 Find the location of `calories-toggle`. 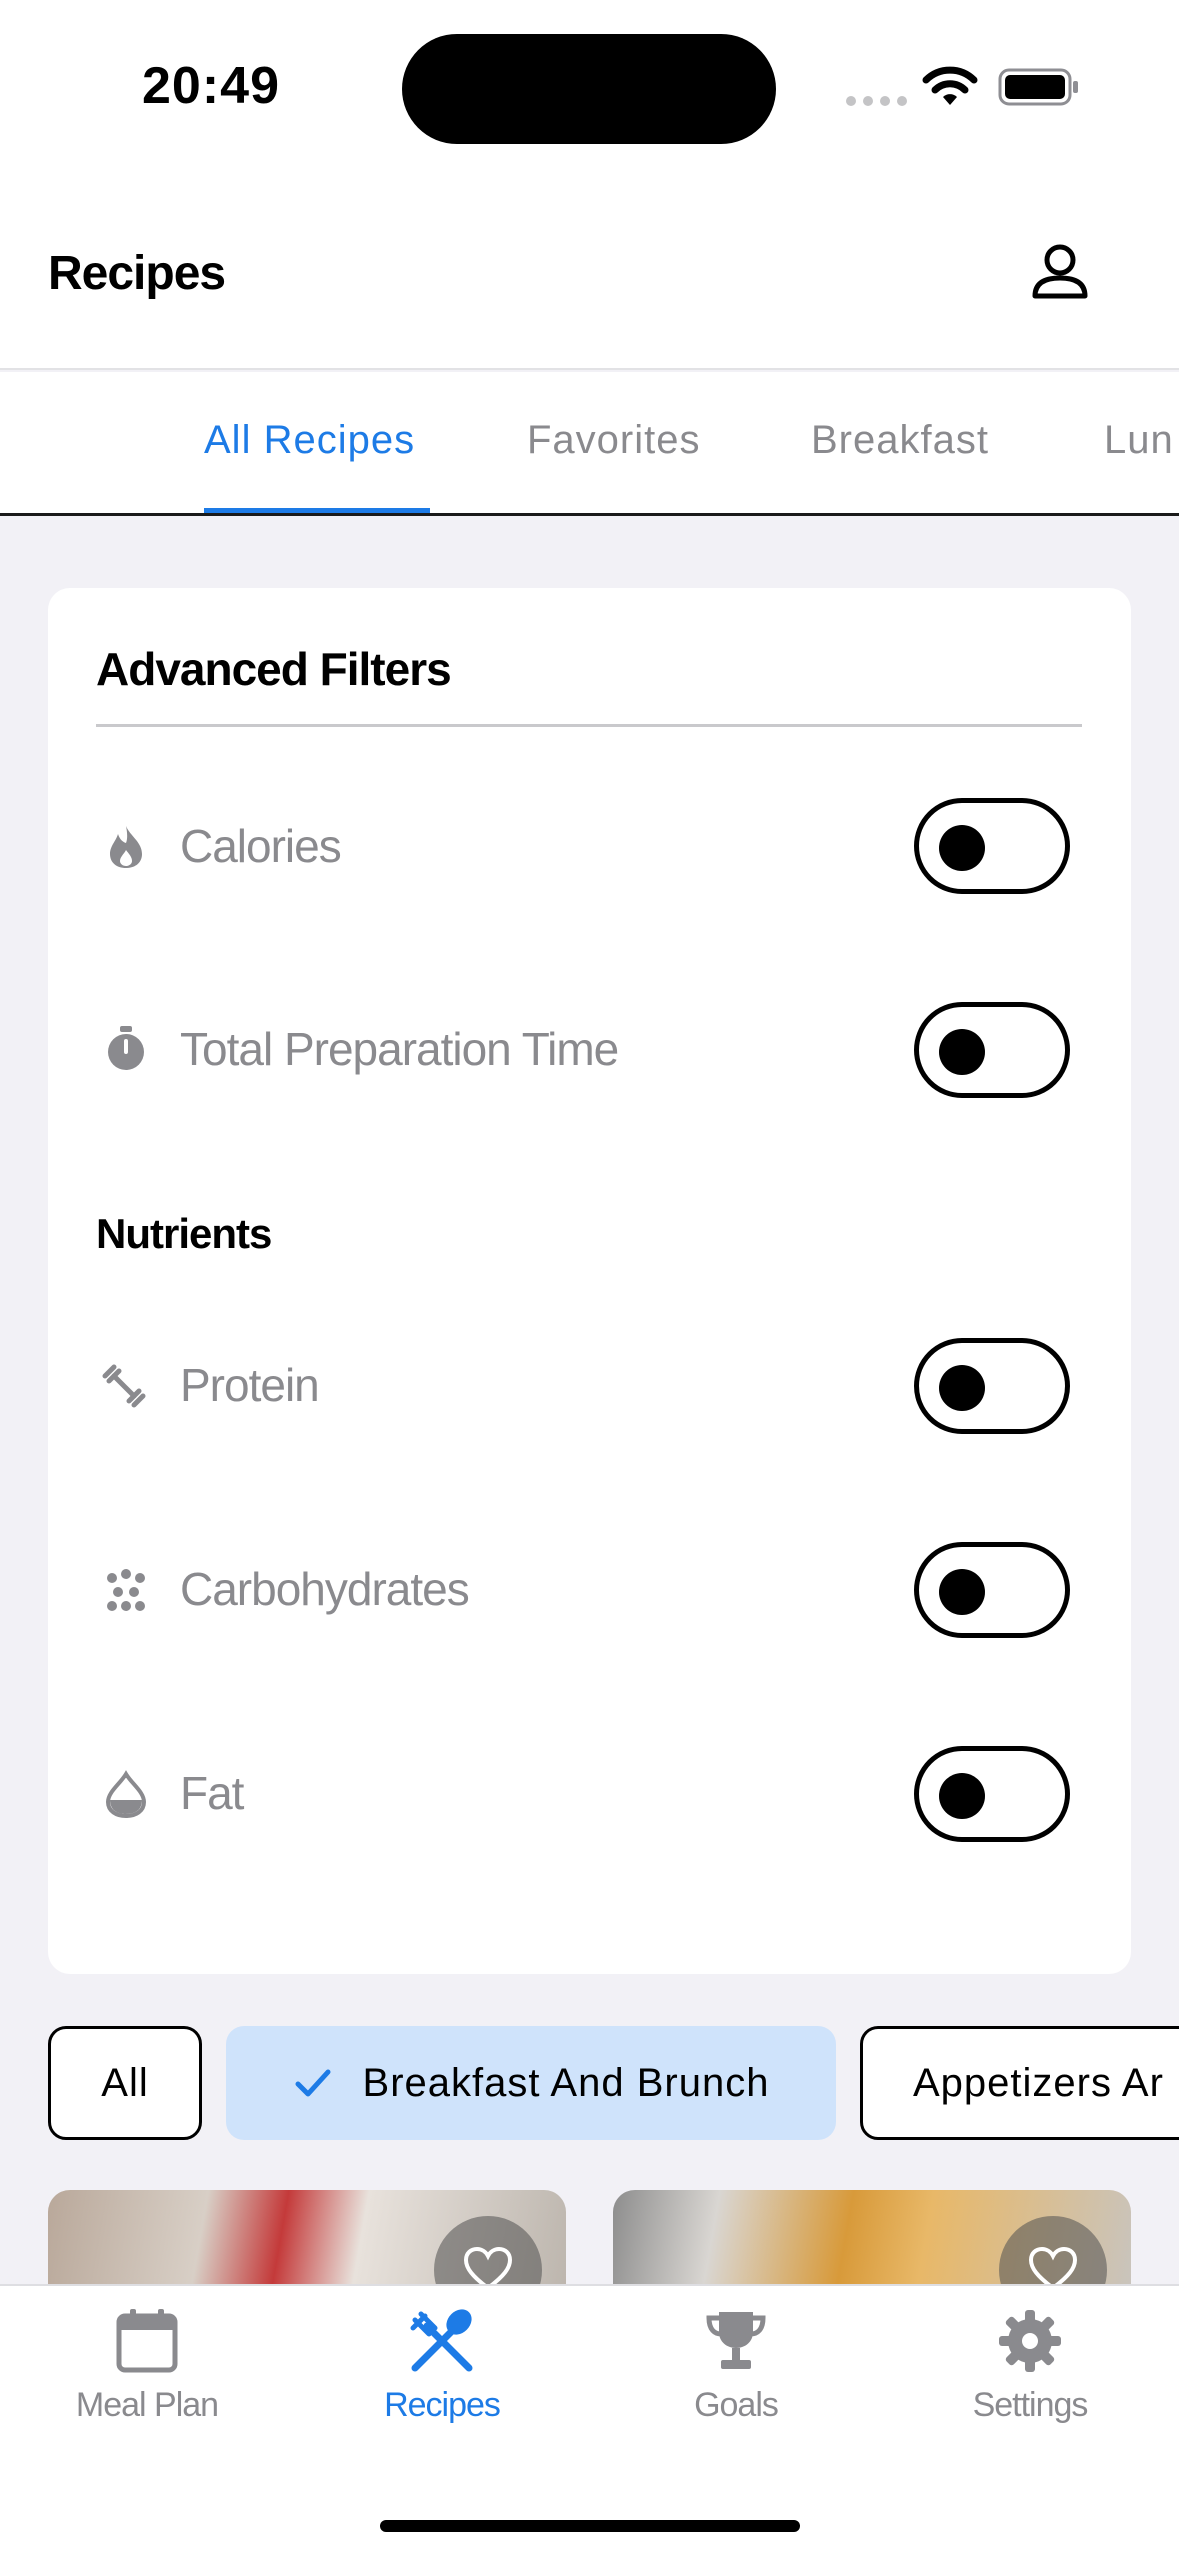

calories-toggle is located at coordinates (992, 846).